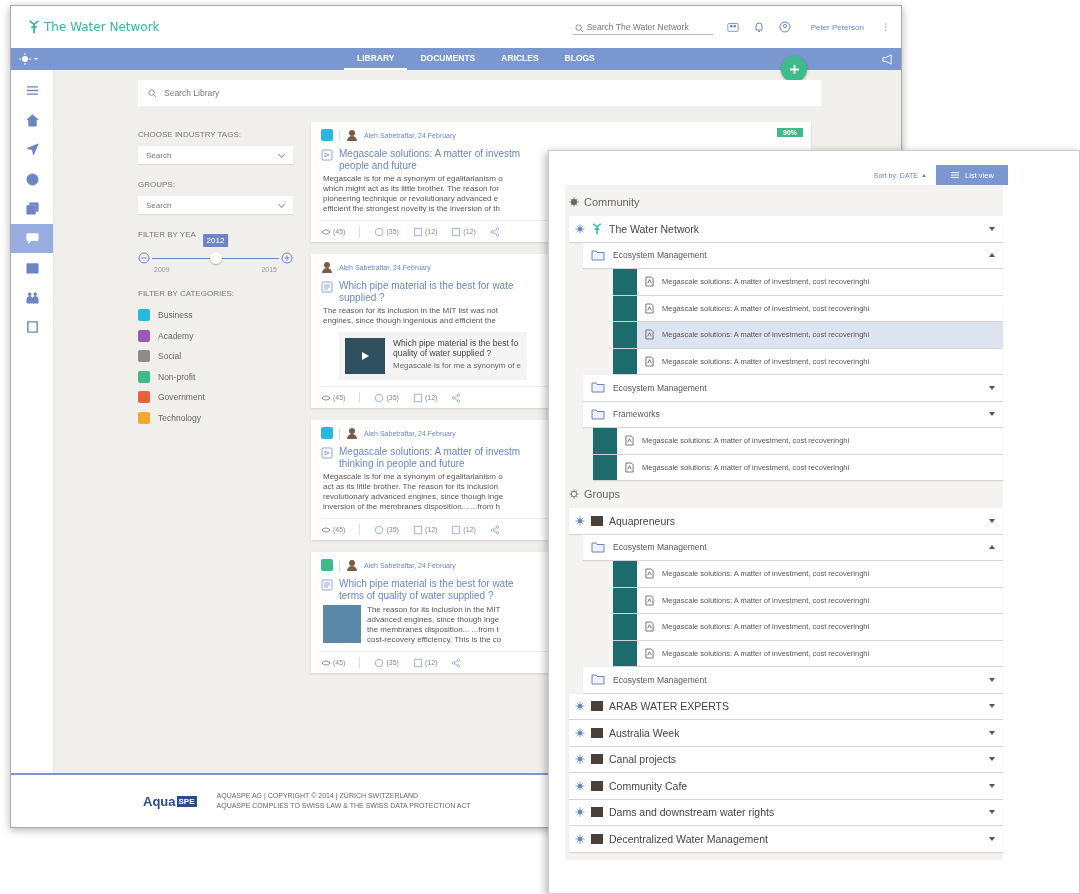 This screenshot has width=1080, height=894. I want to click on home-icon, so click(32, 120).